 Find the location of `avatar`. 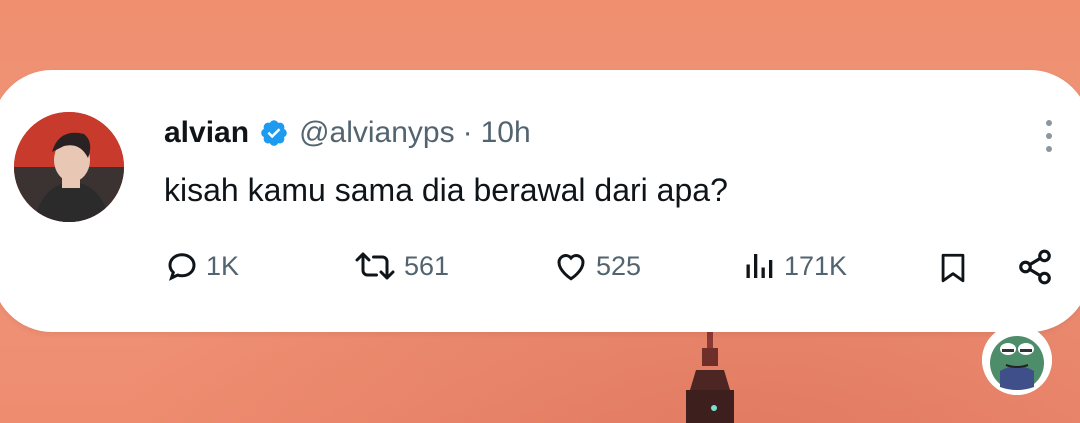

avatar is located at coordinates (69, 167).